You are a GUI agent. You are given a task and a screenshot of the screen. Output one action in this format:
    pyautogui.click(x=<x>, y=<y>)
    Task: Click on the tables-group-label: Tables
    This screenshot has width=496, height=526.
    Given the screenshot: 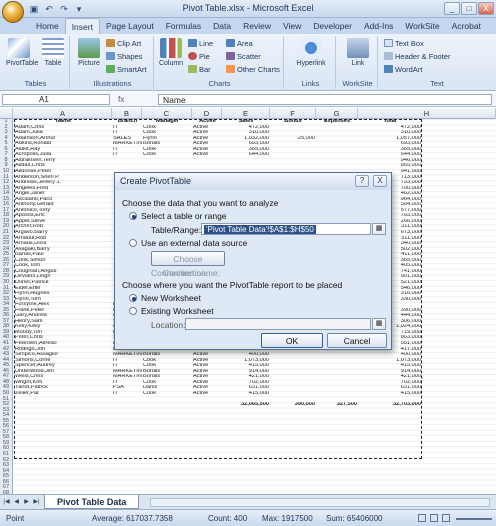 What is the action you would take?
    pyautogui.click(x=35, y=83)
    